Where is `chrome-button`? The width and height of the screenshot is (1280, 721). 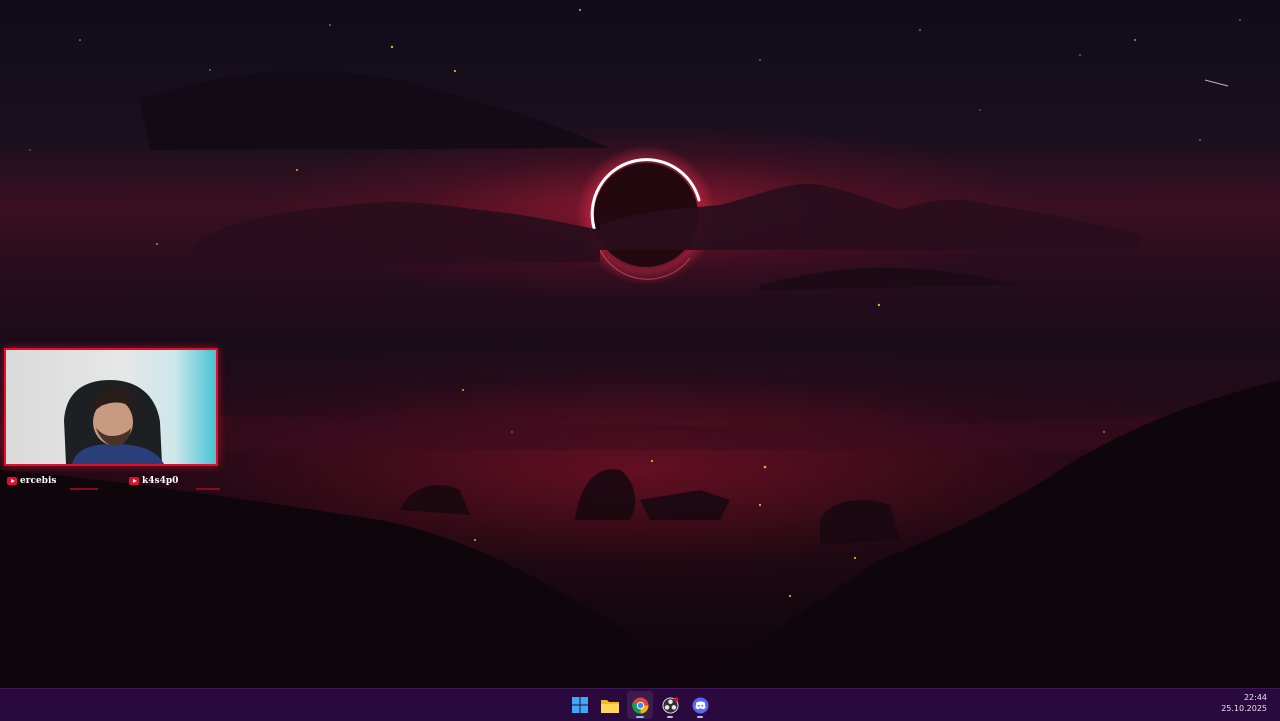
chrome-button is located at coordinates (640, 705).